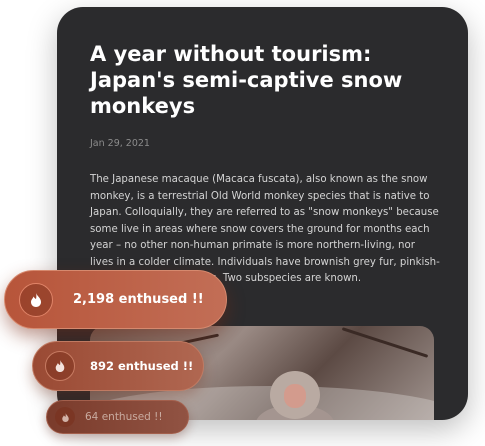 This screenshot has width=485, height=446. I want to click on reaction-pill-medium: 892 enthused !!, so click(118, 366).